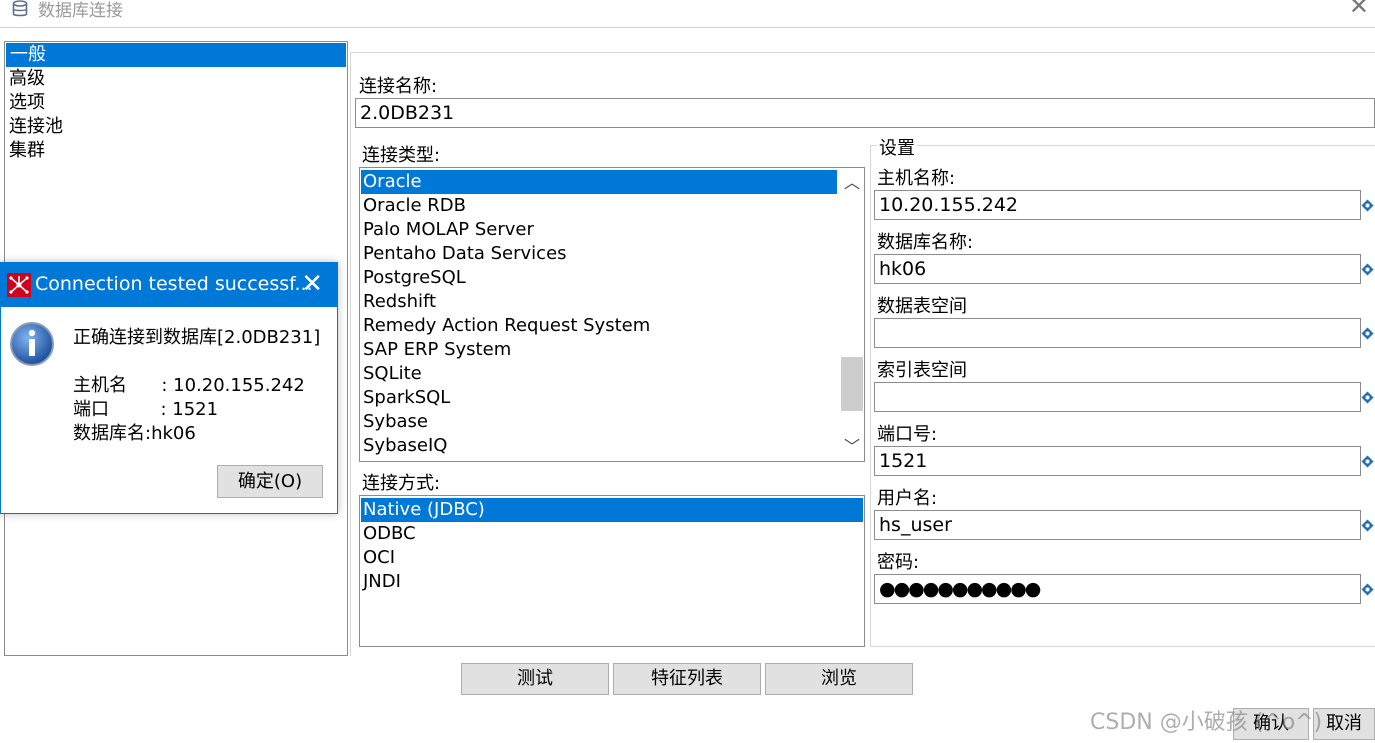 This screenshot has width=1375, height=743. I want to click on connection-name-label: 连接名称:, so click(398, 86).